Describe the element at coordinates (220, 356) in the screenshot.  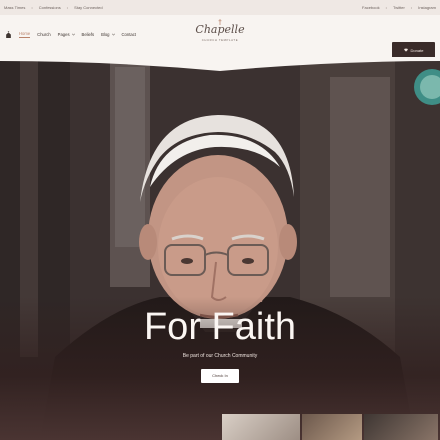
I see `hero-subtitle: Be part of our Church Community` at that location.